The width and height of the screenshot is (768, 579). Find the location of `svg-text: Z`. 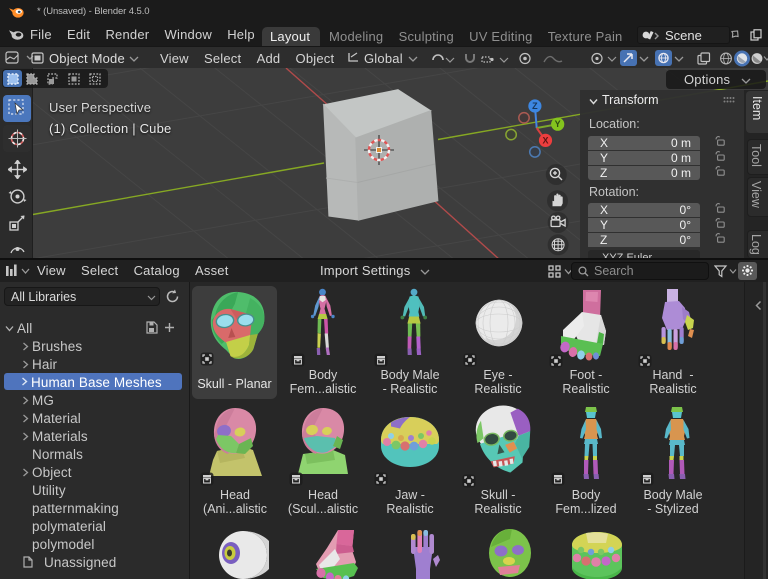

svg-text: Z is located at coordinates (535, 106).